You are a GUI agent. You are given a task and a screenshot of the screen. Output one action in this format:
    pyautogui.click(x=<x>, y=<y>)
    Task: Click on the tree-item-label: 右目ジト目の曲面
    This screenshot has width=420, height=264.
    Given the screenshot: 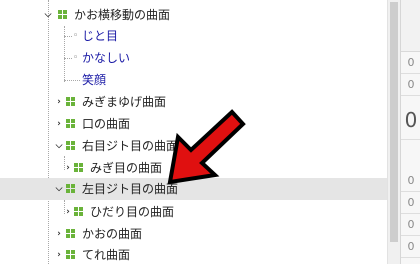 What is the action you would take?
    pyautogui.click(x=130, y=146)
    